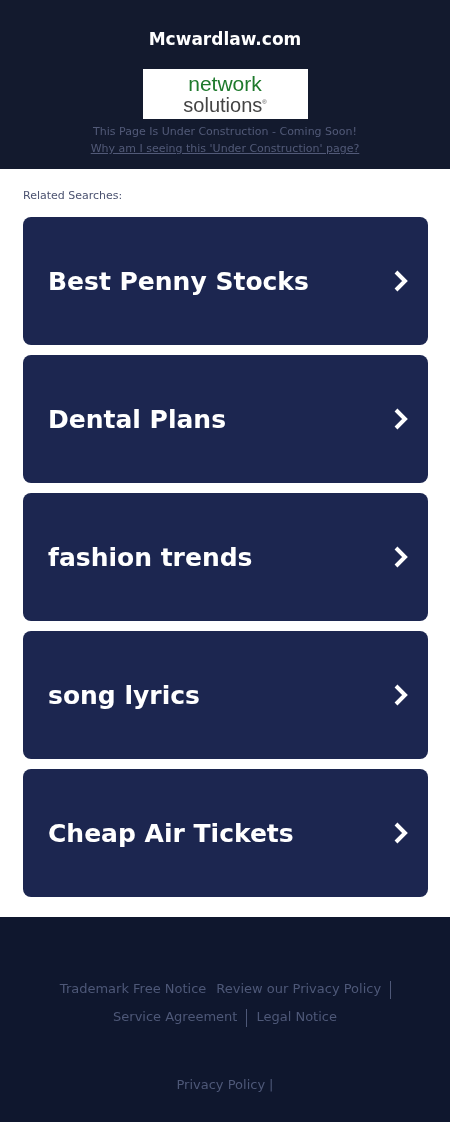 The width and height of the screenshot is (450, 1127). What do you see at coordinates (225, 833) in the screenshot?
I see `search-card: Cheap Air Tickets` at bounding box center [225, 833].